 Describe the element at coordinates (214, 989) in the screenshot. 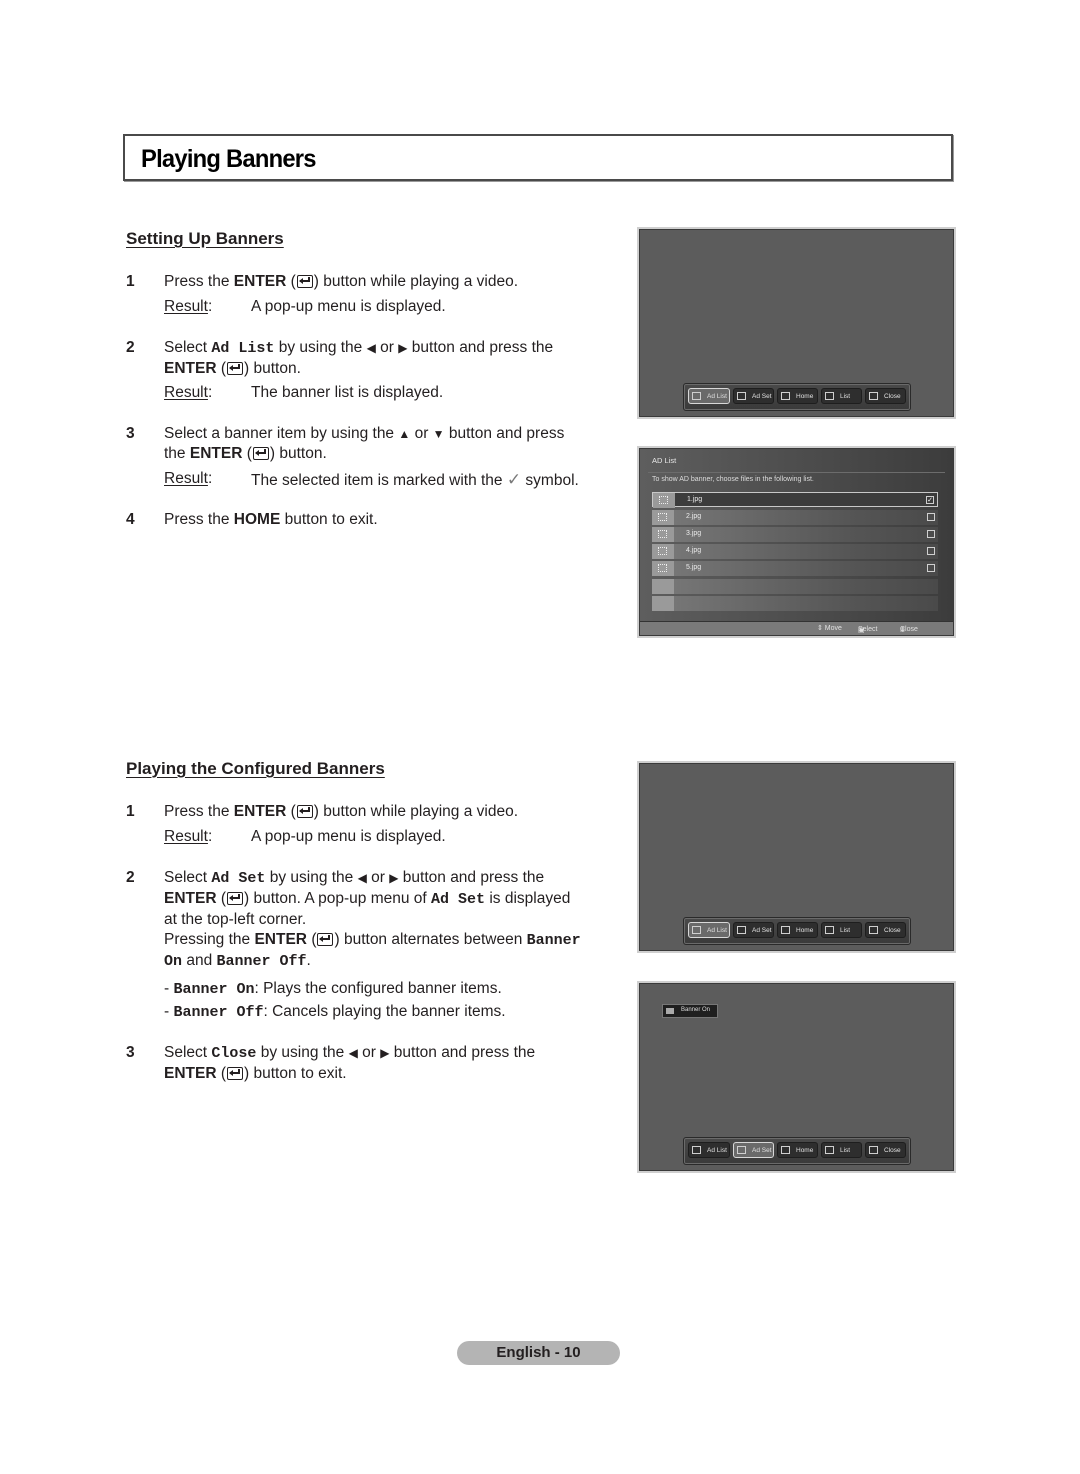

I see `code-banner-on: Banner On` at that location.